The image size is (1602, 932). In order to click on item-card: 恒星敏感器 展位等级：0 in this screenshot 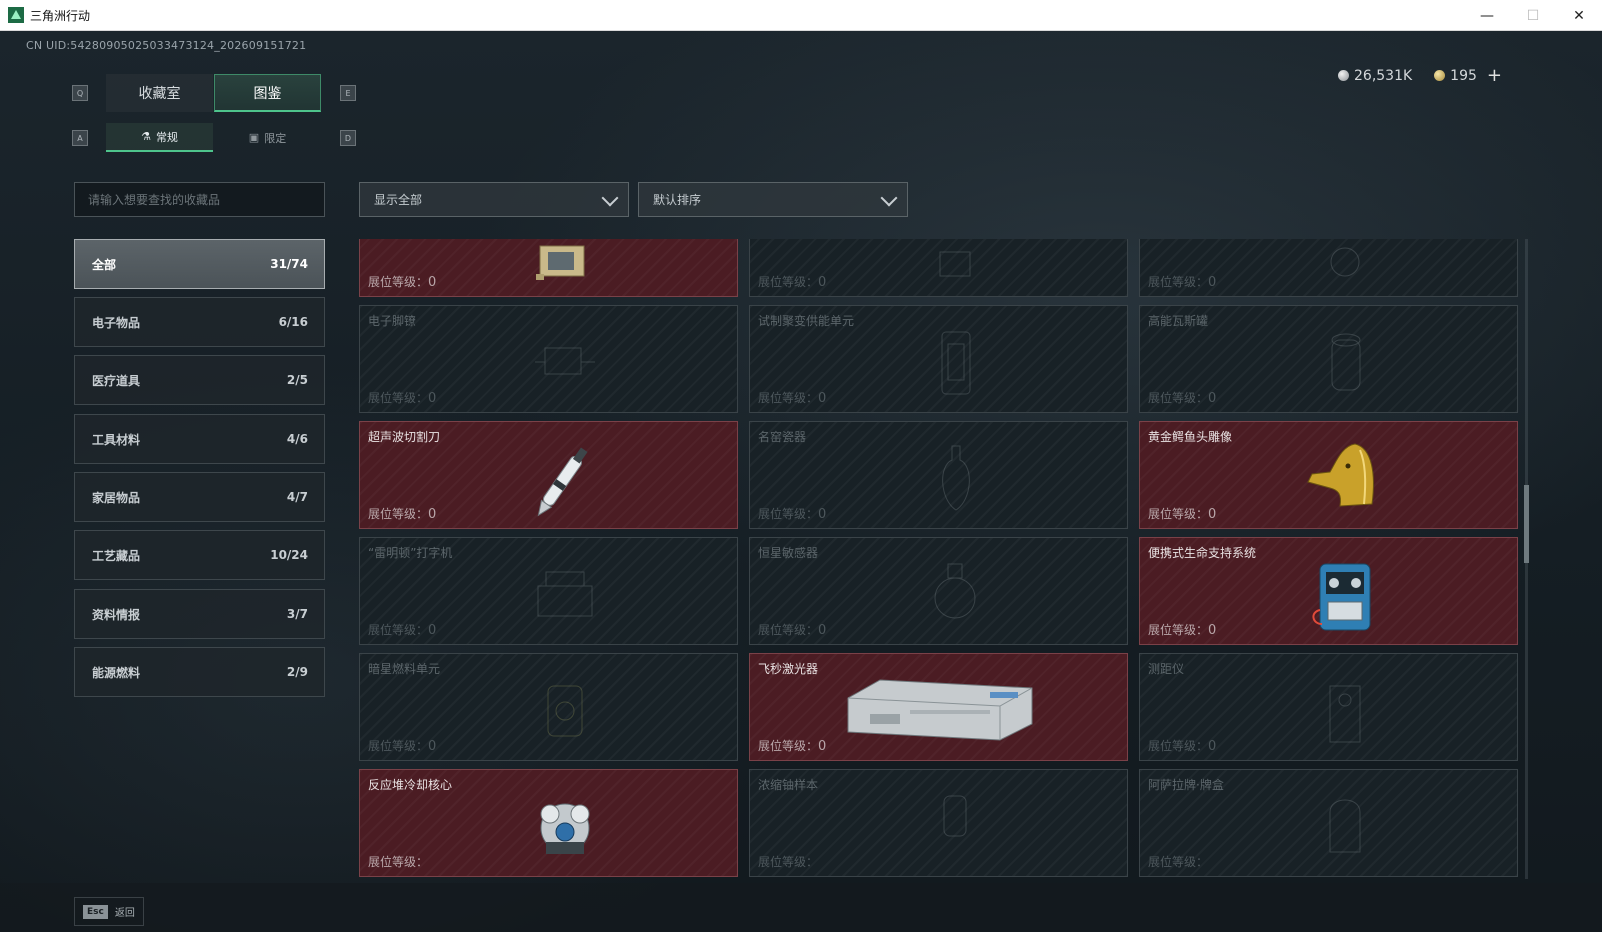, I will do `click(938, 591)`.